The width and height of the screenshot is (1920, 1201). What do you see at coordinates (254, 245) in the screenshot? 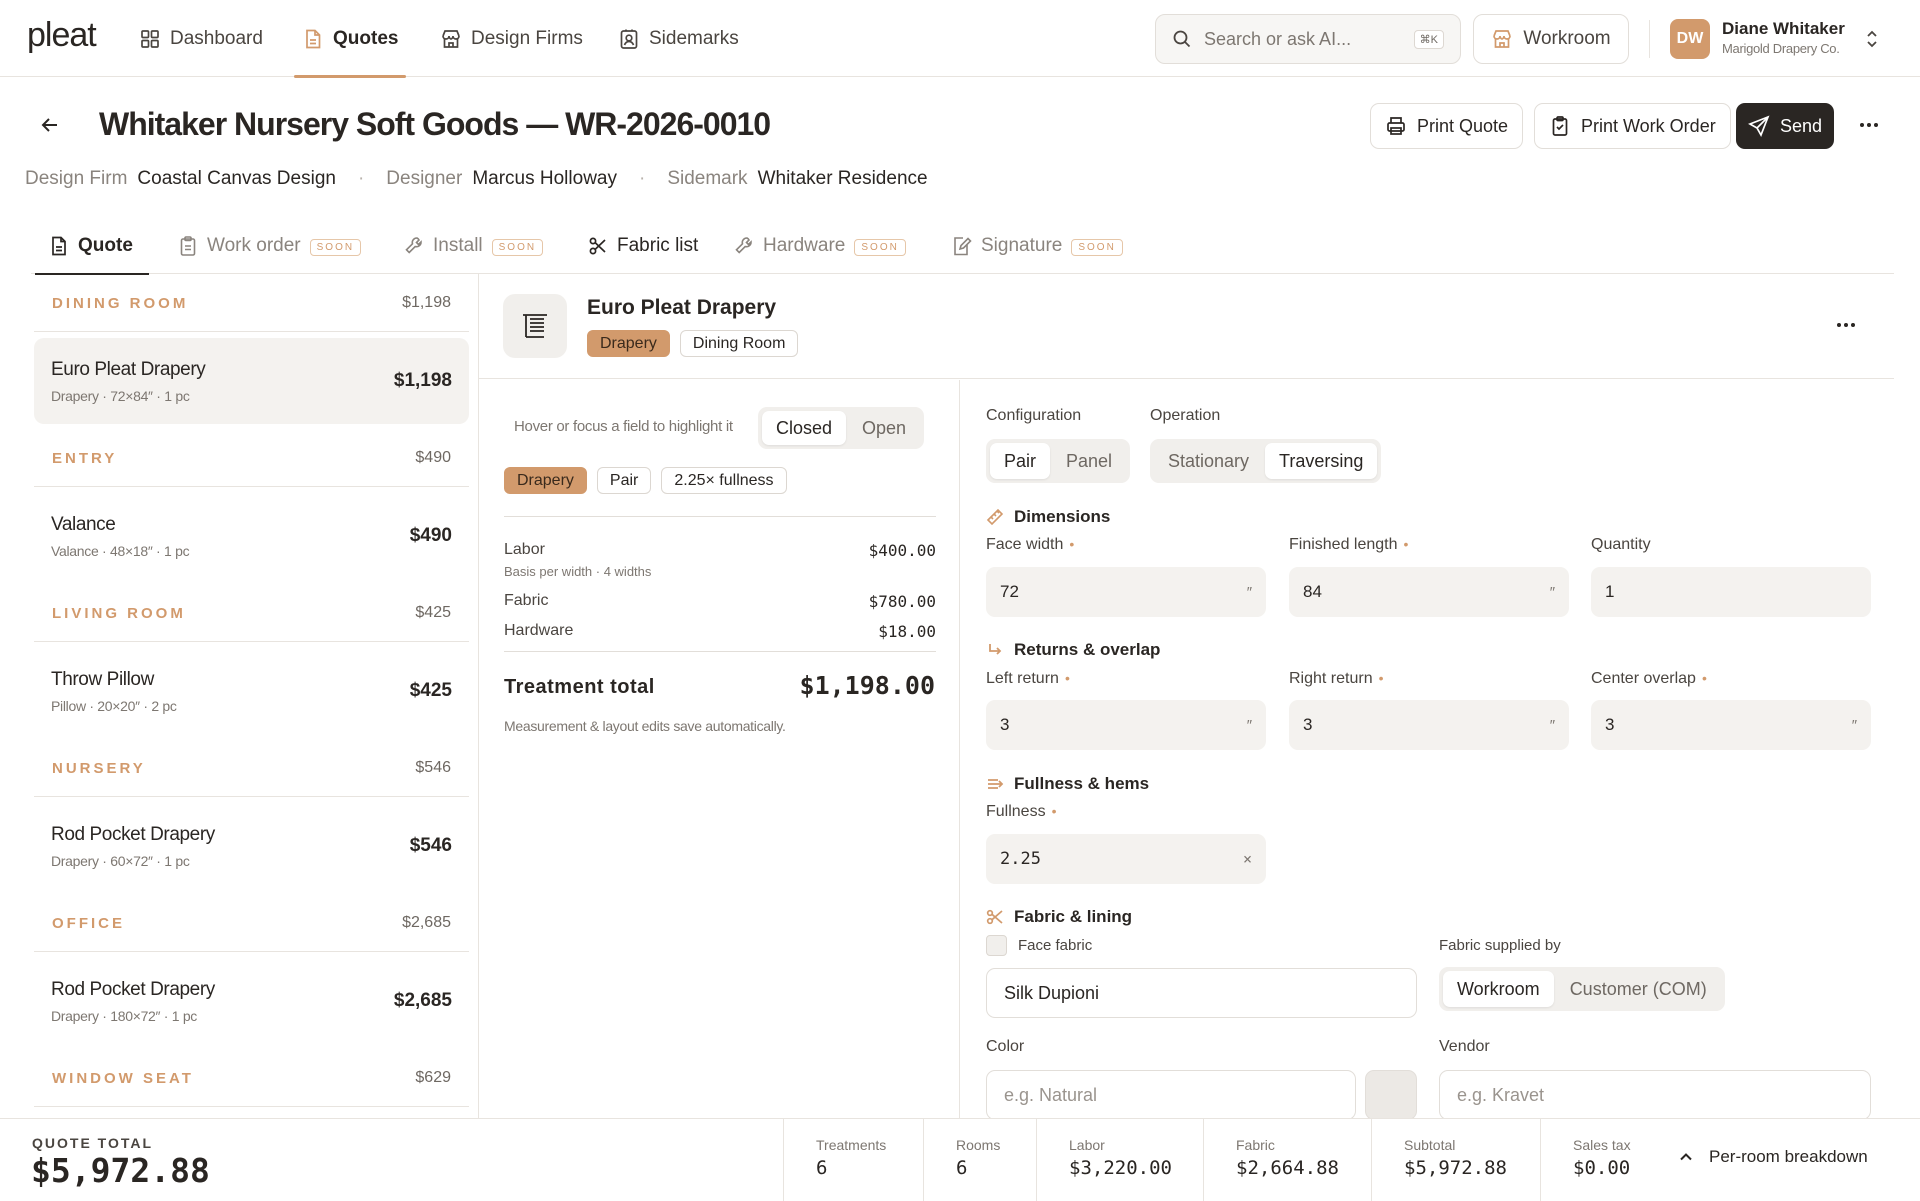
I see `tab-label: Work order` at bounding box center [254, 245].